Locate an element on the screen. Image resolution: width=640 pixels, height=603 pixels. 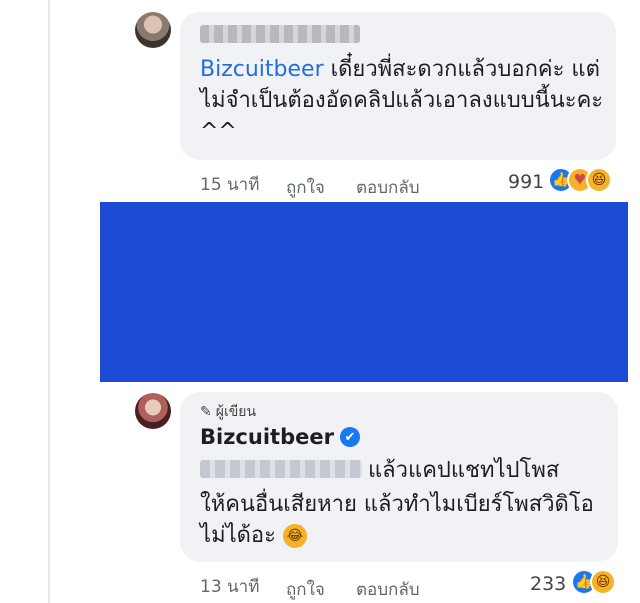
author-name-row: Bizcuitbeer ✔ is located at coordinates (280, 437).